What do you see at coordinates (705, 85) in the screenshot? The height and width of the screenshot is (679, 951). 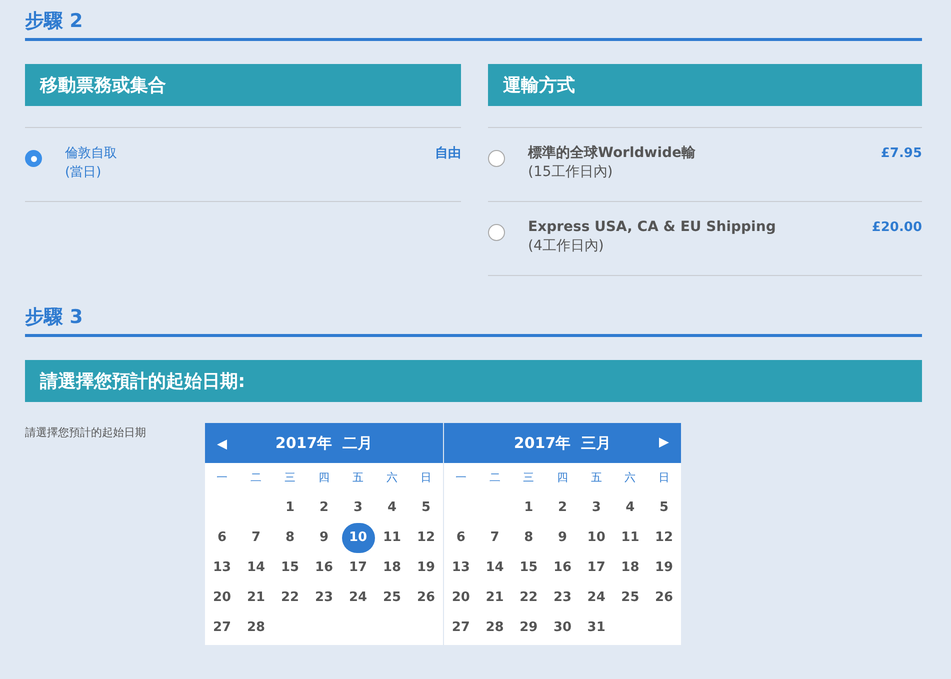 I see `section-header: 運輸方式` at bounding box center [705, 85].